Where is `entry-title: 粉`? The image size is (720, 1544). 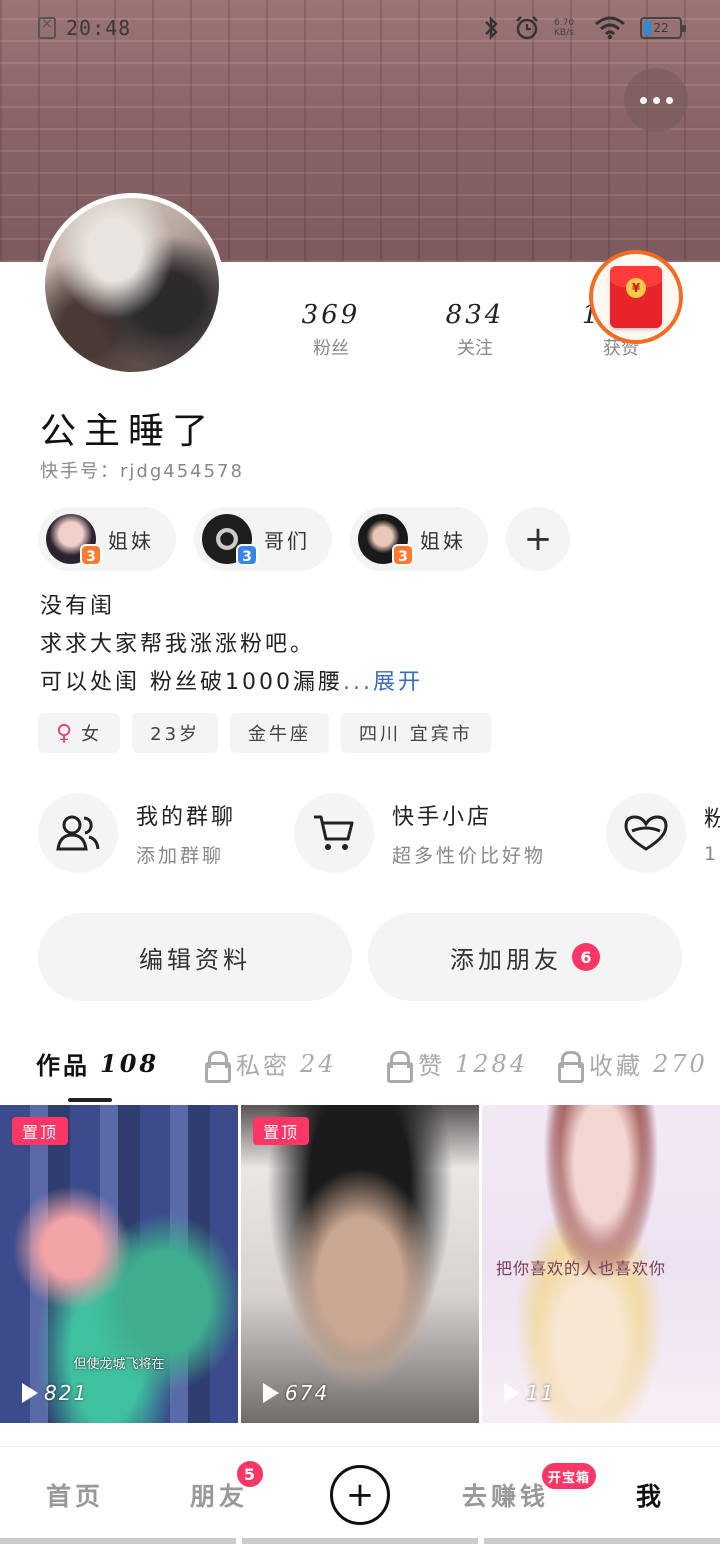
entry-title: 粉 is located at coordinates (712, 819).